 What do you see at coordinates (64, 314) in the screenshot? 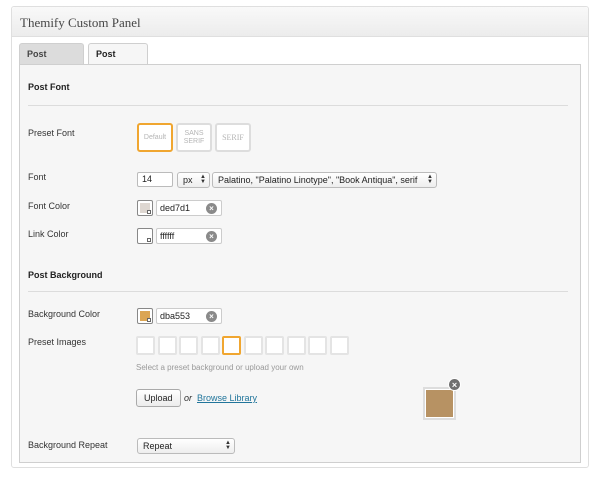
I see `background-color-label: Background Color` at bounding box center [64, 314].